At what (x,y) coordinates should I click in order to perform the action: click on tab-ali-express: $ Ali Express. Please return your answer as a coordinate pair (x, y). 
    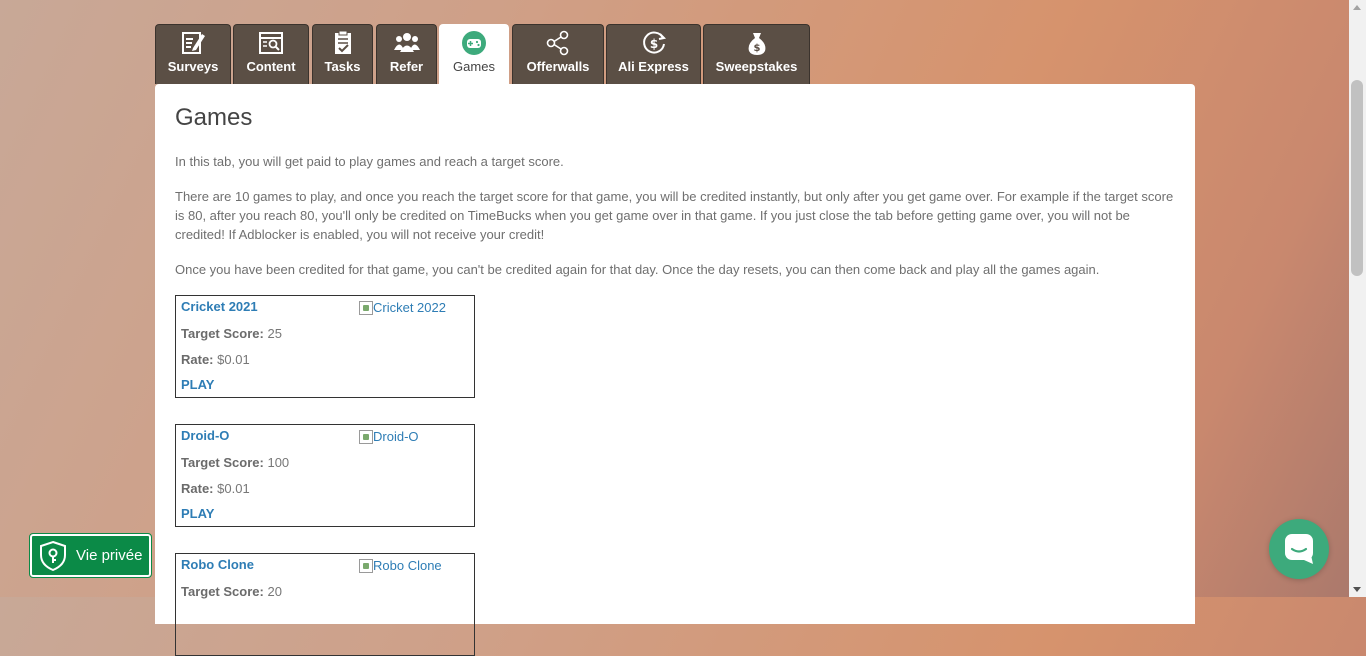
    Looking at the image, I should click on (653, 54).